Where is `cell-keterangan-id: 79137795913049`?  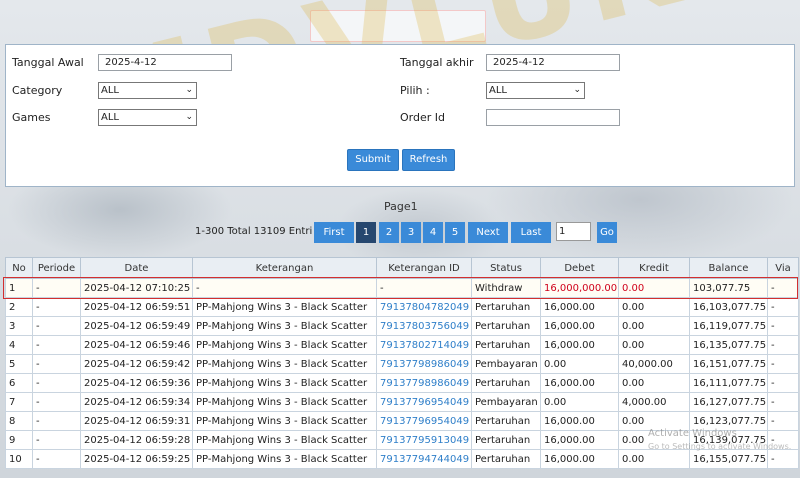 cell-keterangan-id: 79137795913049 is located at coordinates (424, 440).